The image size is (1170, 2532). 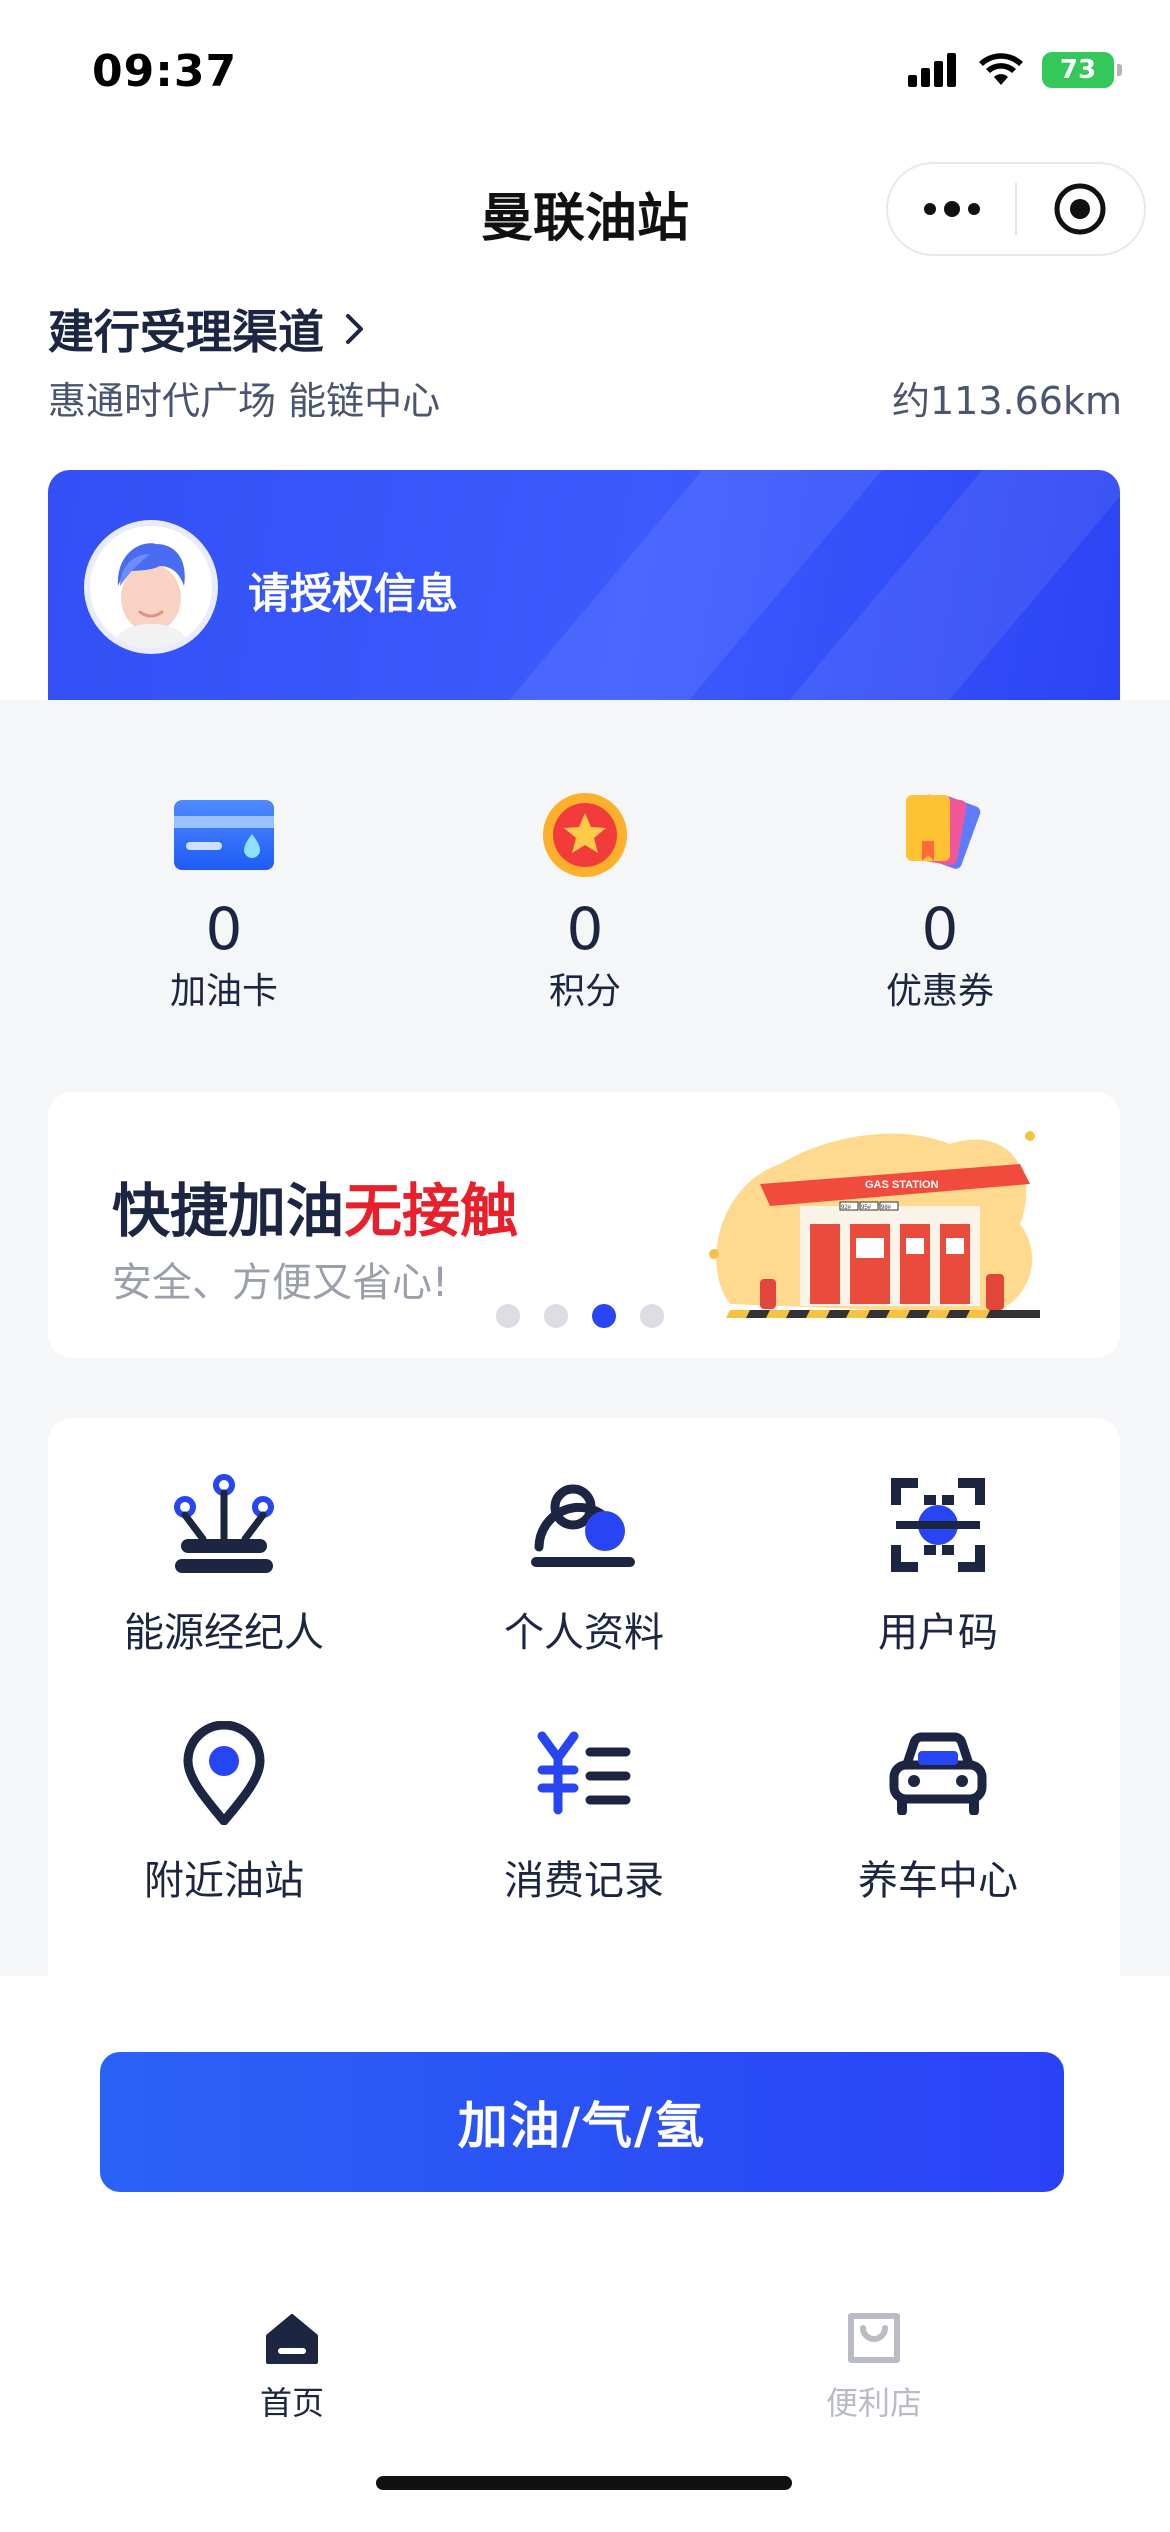 What do you see at coordinates (938, 1633) in the screenshot?
I see `grid-label: 用户码` at bounding box center [938, 1633].